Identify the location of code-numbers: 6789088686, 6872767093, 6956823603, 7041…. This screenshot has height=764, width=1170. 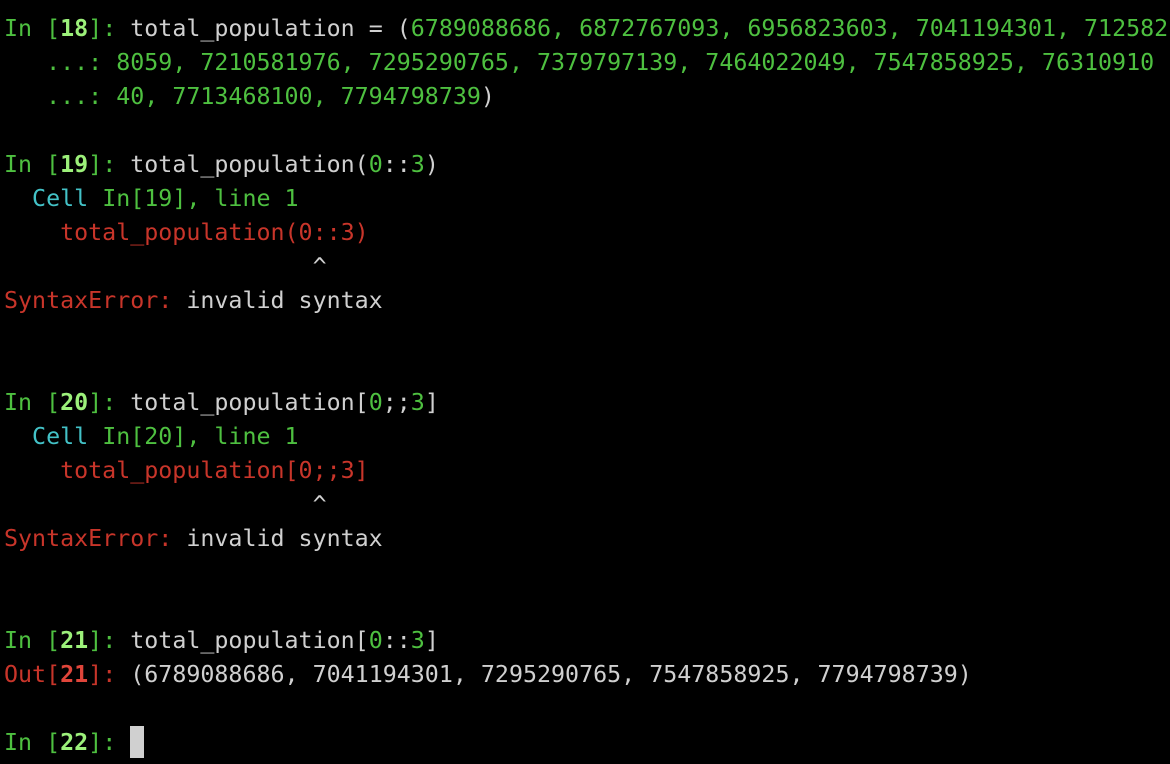
(789, 28).